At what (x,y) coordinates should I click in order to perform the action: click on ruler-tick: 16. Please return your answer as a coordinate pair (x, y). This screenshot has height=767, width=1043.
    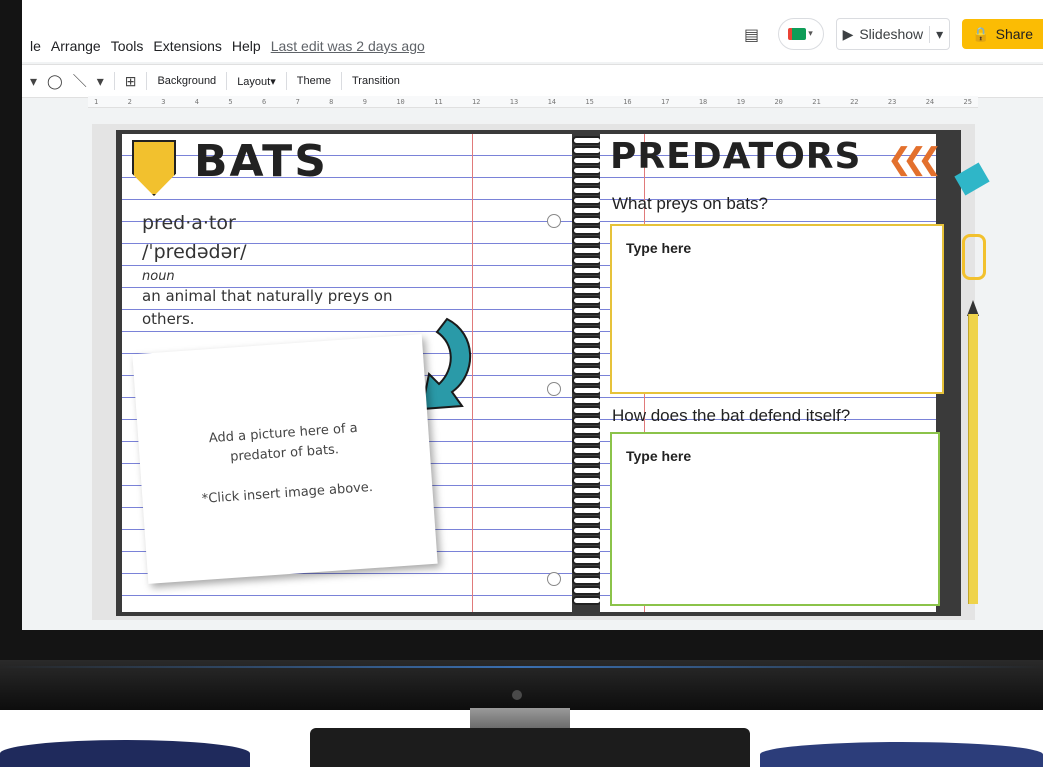
    Looking at the image, I should click on (627, 101).